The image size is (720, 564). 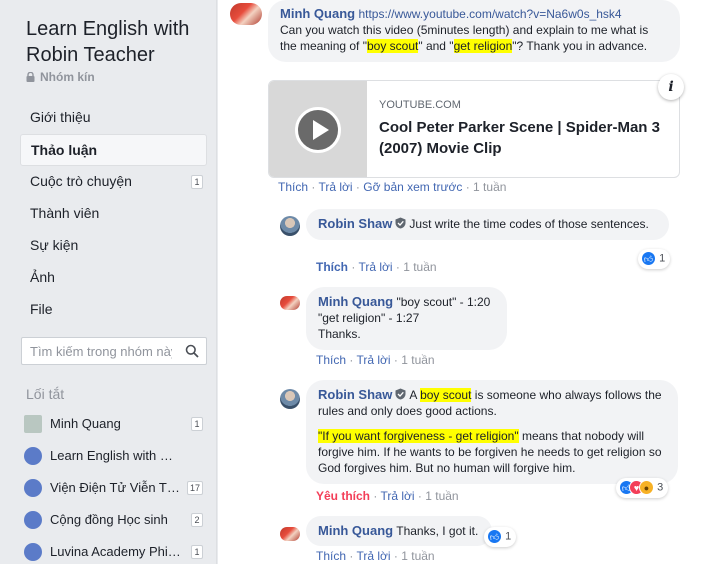 What do you see at coordinates (113, 424) in the screenshot?
I see `shortcut-item: Minh Quang 1` at bounding box center [113, 424].